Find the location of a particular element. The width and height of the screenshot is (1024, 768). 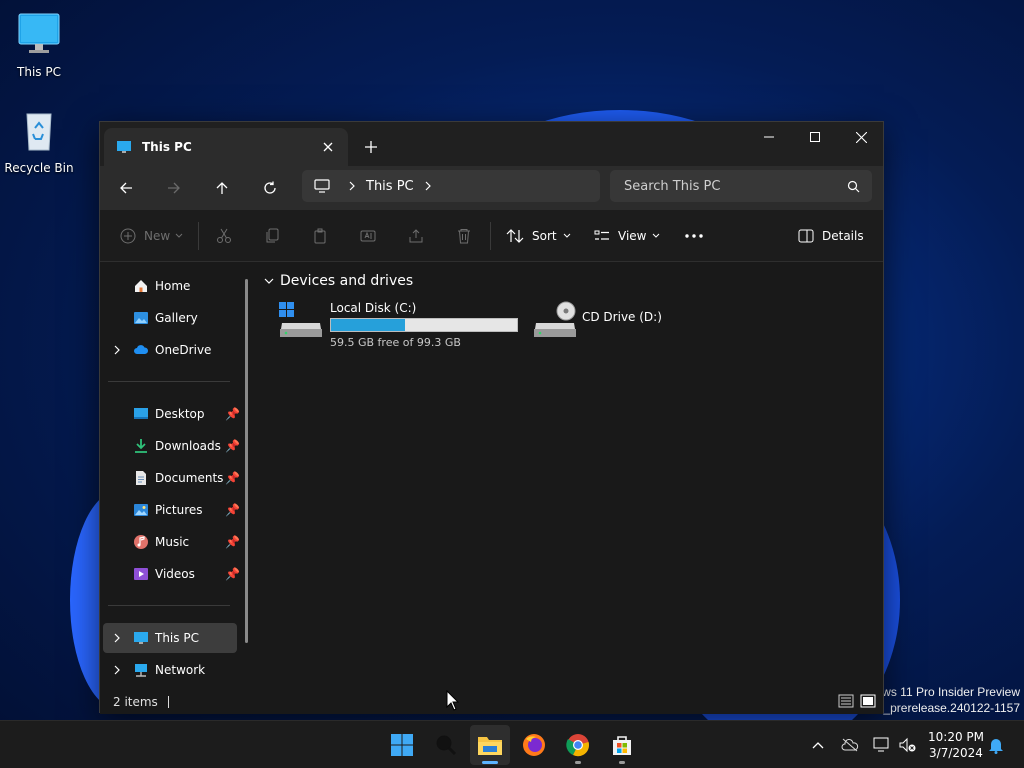

search-input is located at coordinates (724, 186).